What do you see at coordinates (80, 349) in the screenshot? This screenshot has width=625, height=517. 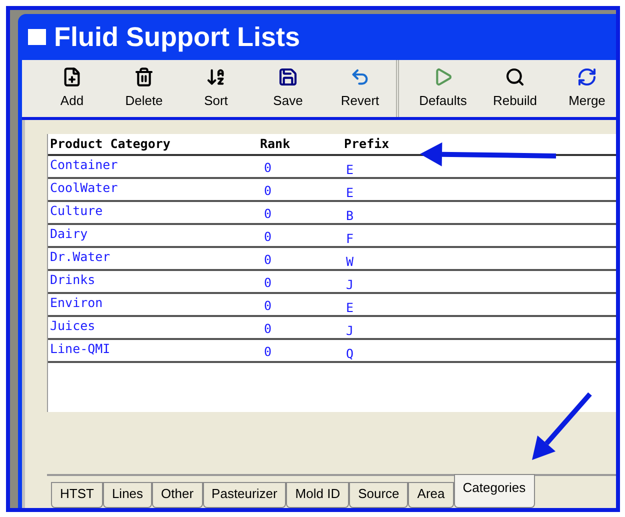 I see `table-cell-text: Line-QMI` at bounding box center [80, 349].